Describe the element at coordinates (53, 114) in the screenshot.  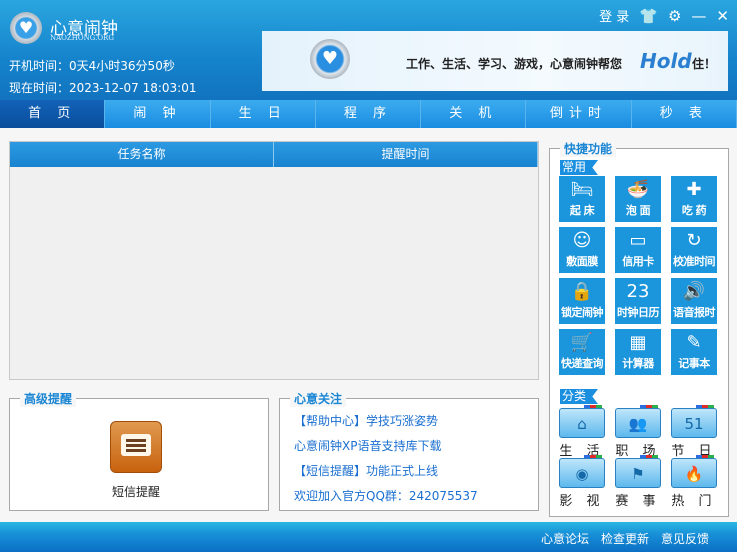
I see `tab-home: 首 页` at that location.